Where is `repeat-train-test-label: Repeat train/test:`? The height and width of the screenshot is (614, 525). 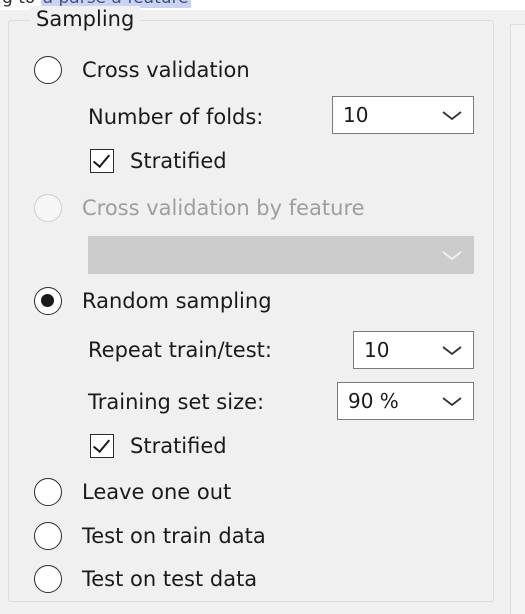 repeat-train-test-label: Repeat train/test: is located at coordinates (180, 350).